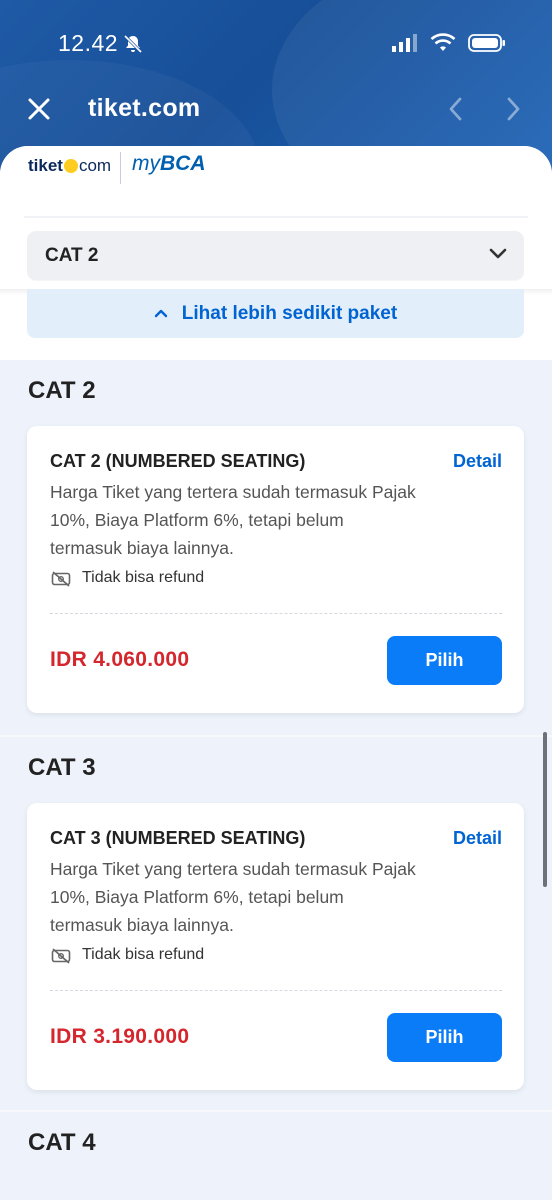 The image size is (552, 1200). I want to click on scrollbar, so click(545, 809).